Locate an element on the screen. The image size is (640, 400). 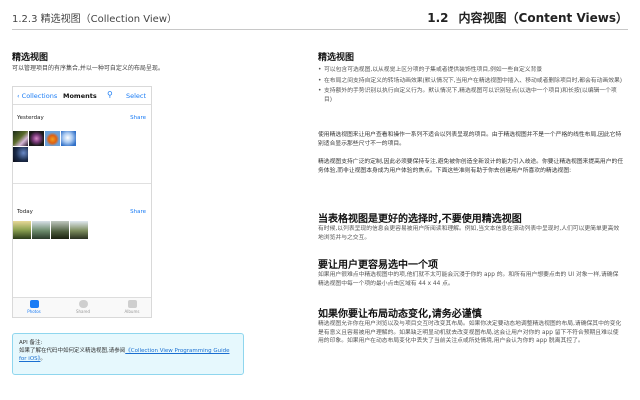
section-description: 可以管理项目的有序集合,并以一种可自定义的布局呈现。 is located at coordinates (88, 68).